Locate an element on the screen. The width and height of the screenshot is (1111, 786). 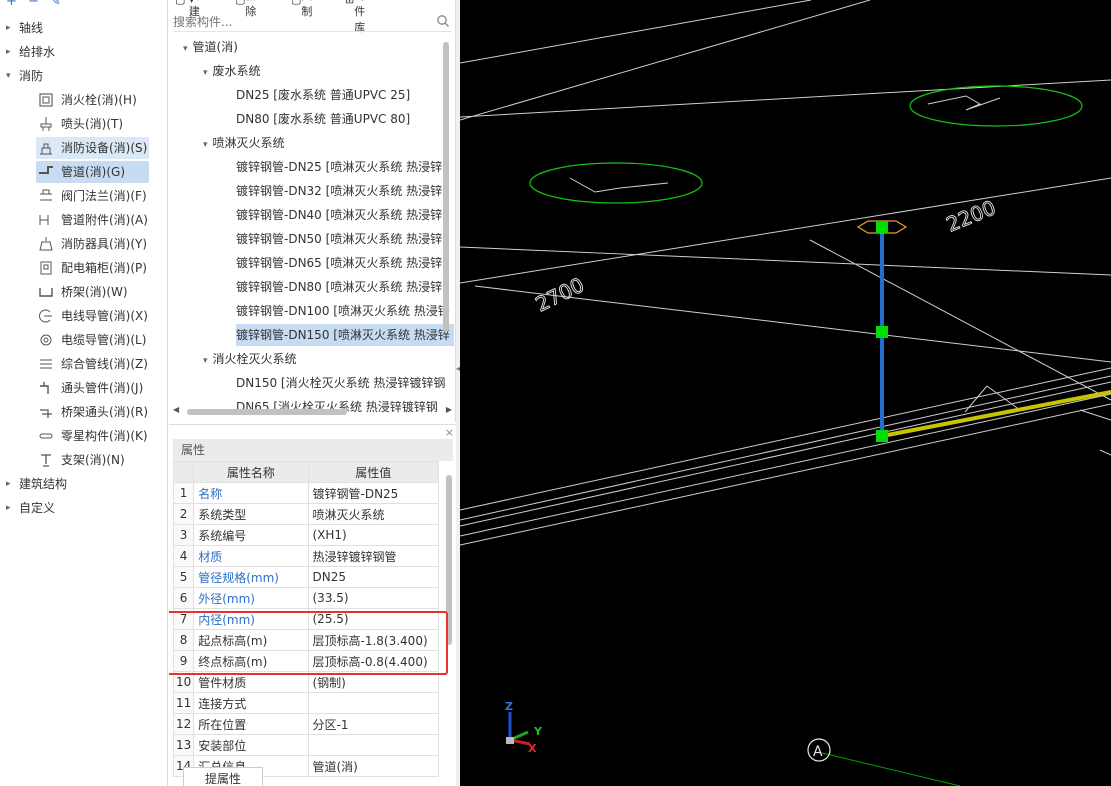
new-component-button: ▢ 新建 ▾ is located at coordinates (187, 9).